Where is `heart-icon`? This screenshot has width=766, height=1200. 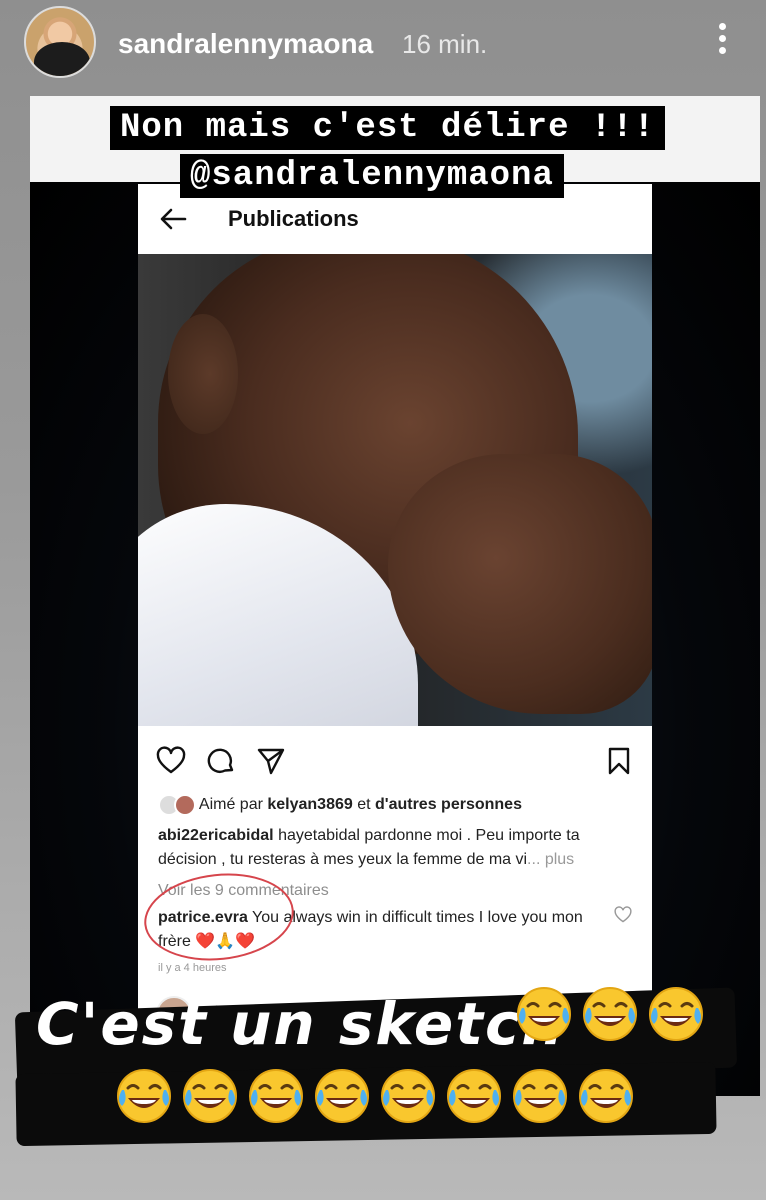 heart-icon is located at coordinates (171, 760).